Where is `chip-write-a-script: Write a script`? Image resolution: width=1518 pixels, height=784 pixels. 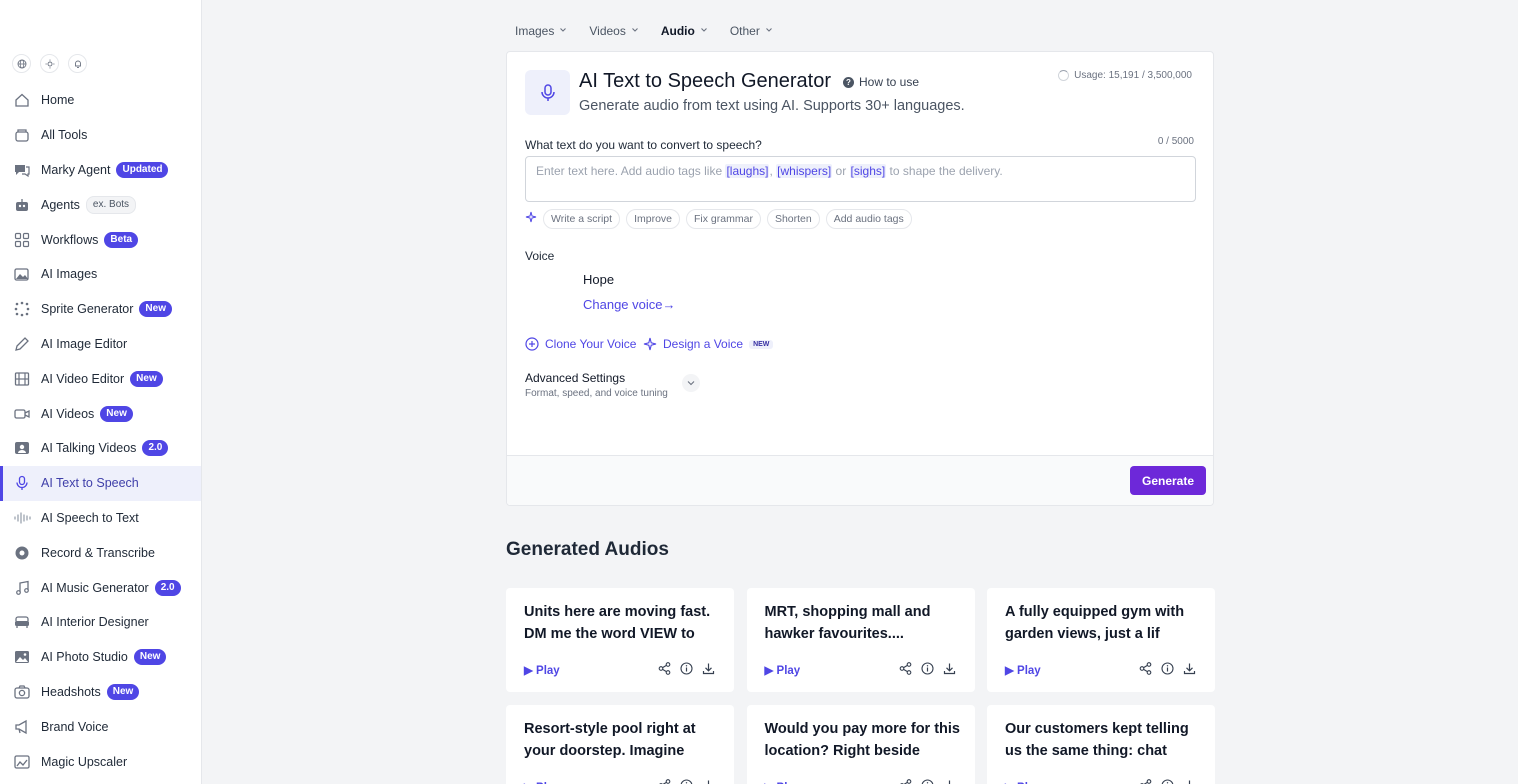
chip-write-a-script: Write a script is located at coordinates (582, 219).